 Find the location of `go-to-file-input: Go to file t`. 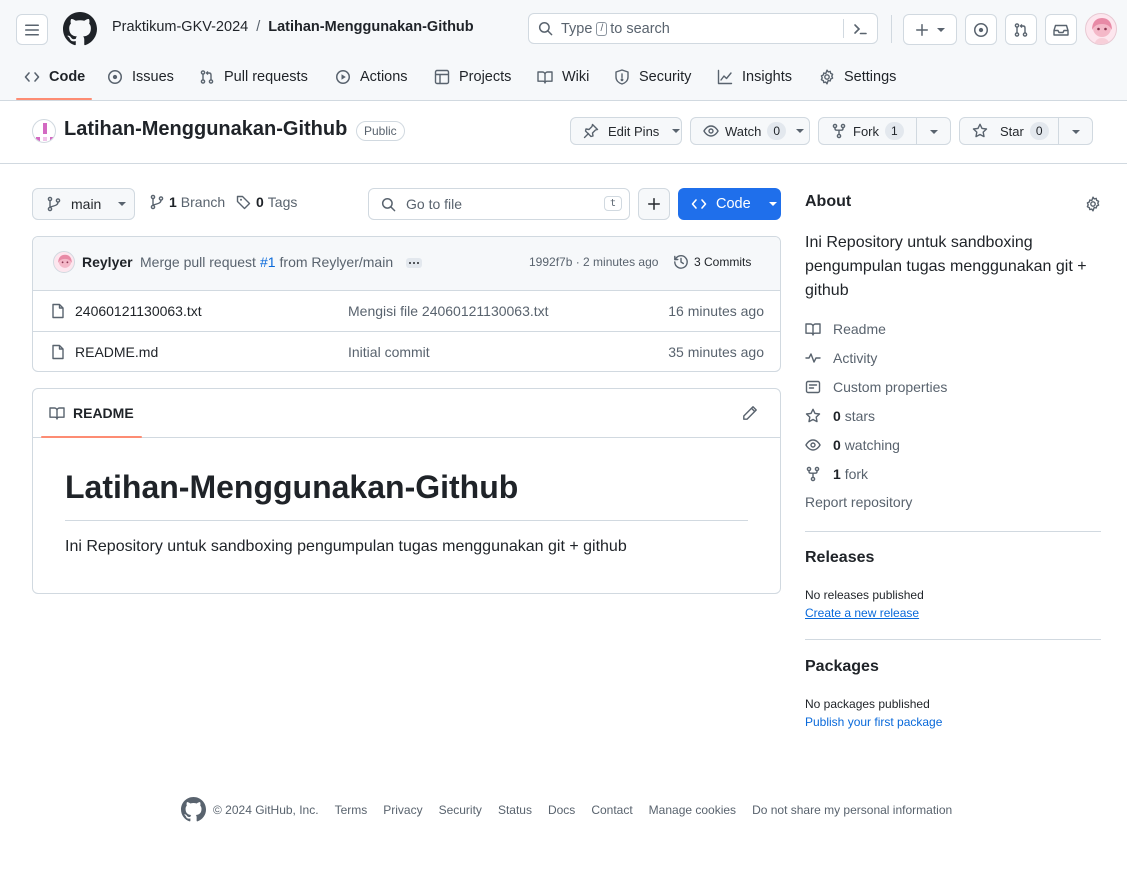

go-to-file-input: Go to file t is located at coordinates (499, 204).